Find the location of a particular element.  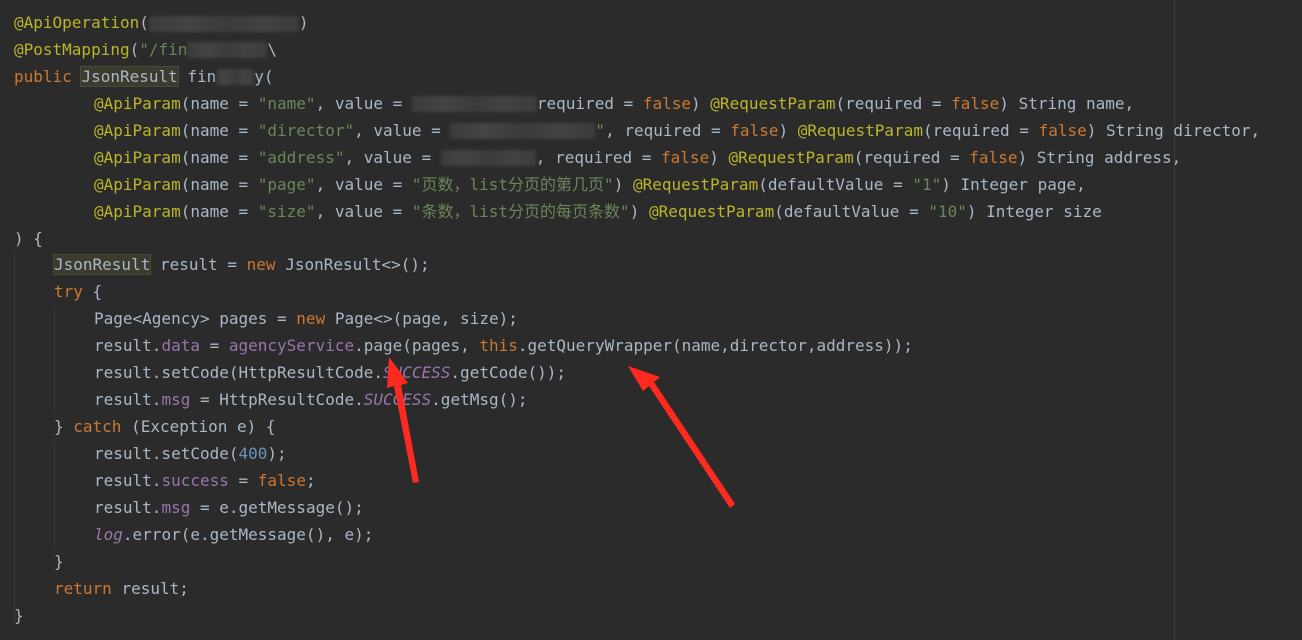

code-line: } catch (Exception e) { is located at coordinates (637, 427).